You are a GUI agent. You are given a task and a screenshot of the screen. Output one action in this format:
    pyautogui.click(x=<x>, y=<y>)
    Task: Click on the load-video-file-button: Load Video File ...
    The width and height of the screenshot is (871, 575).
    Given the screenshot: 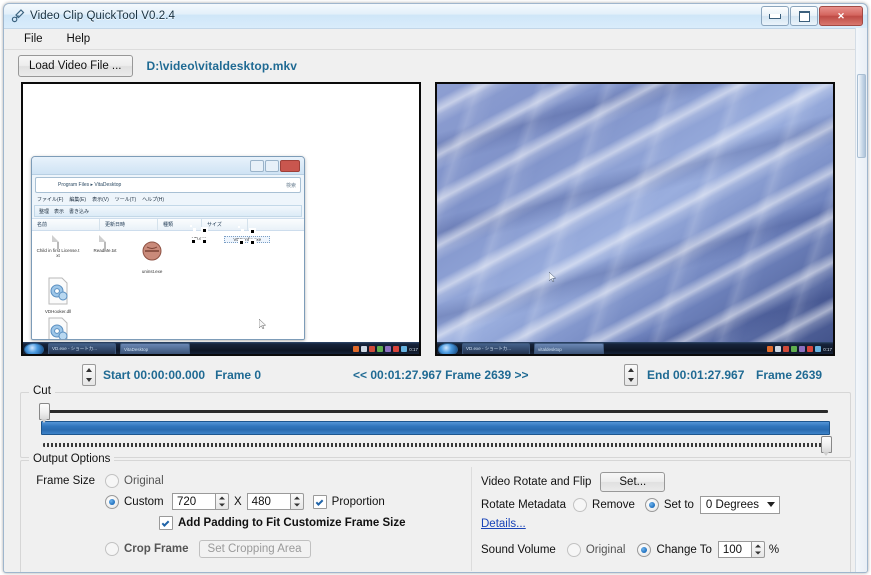 What is the action you would take?
    pyautogui.click(x=75, y=66)
    